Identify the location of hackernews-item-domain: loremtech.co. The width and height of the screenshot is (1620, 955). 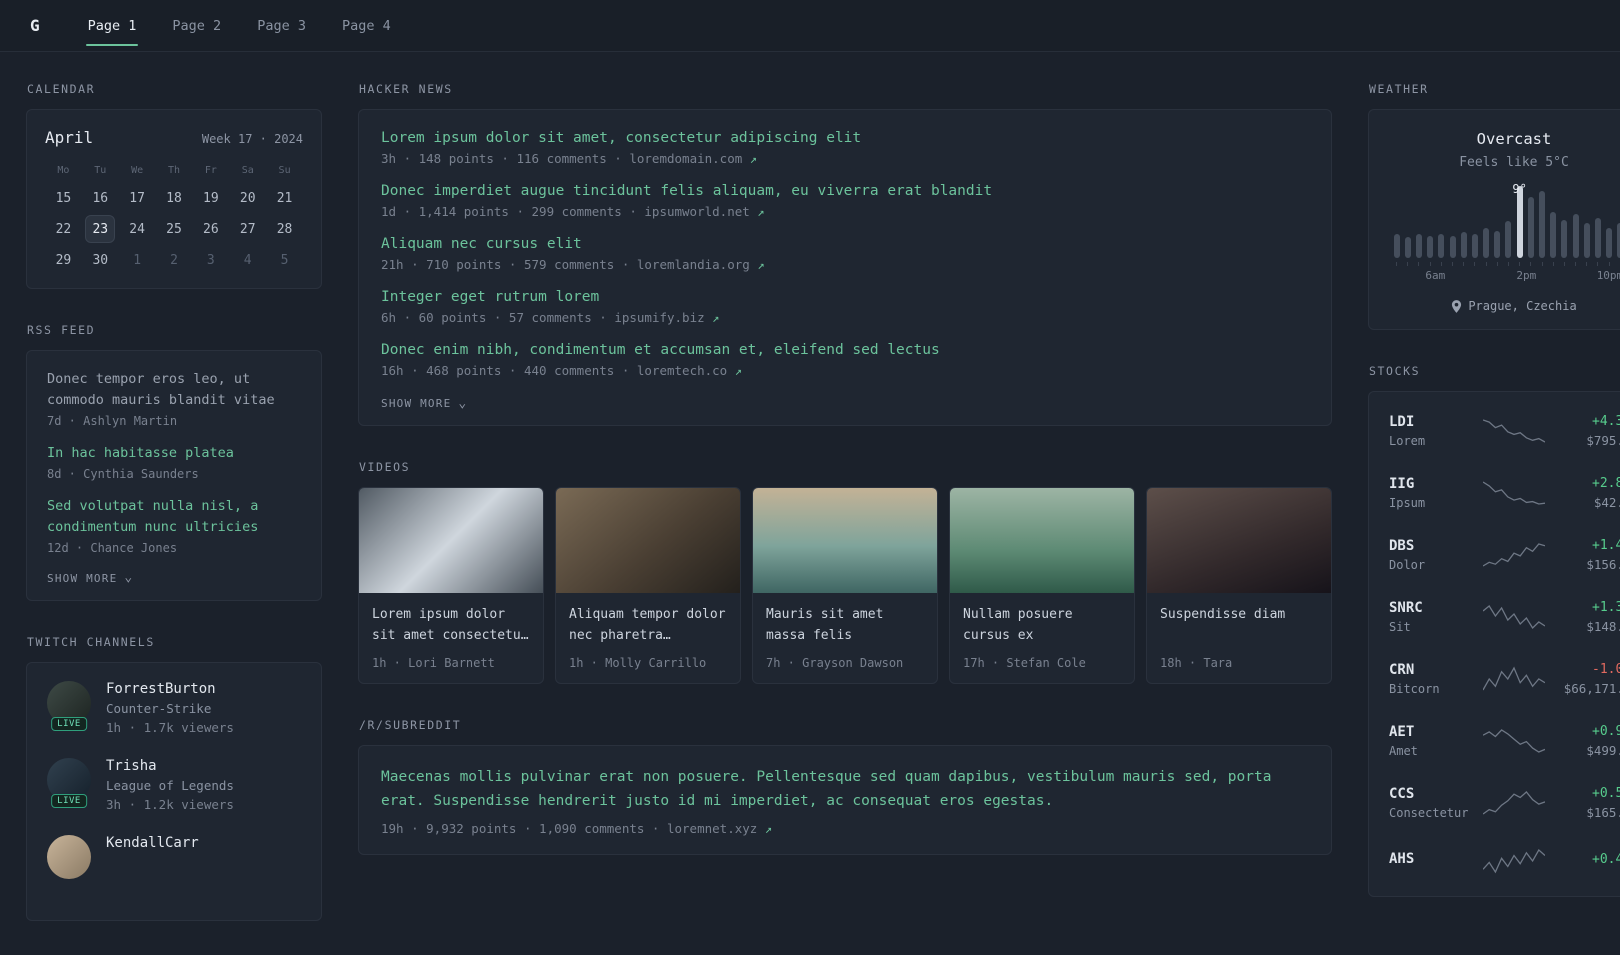
(682, 370).